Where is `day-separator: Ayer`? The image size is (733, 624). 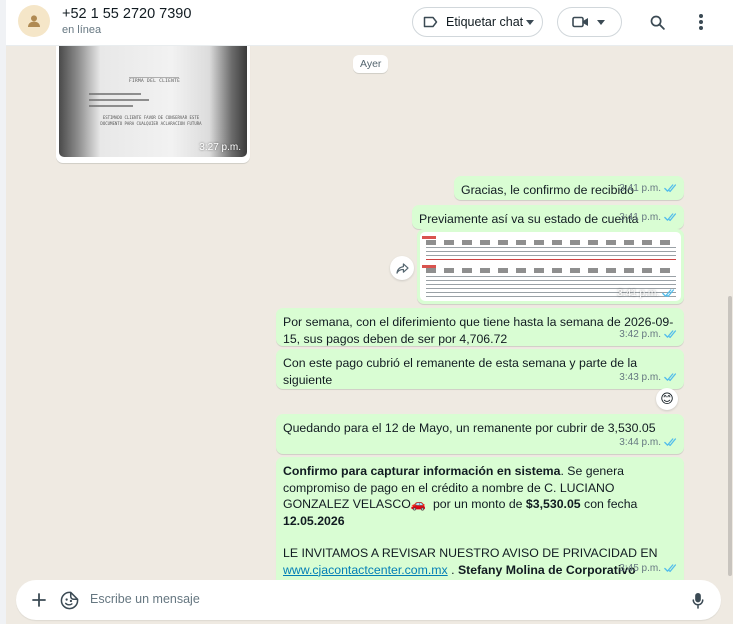
day-separator: Ayer is located at coordinates (371, 64).